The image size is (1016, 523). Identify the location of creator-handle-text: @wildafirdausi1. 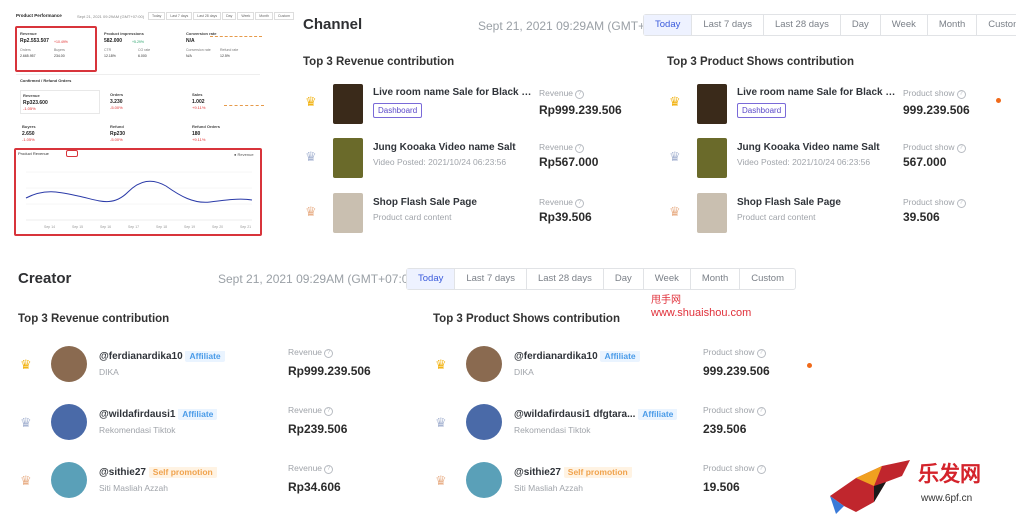
(137, 414).